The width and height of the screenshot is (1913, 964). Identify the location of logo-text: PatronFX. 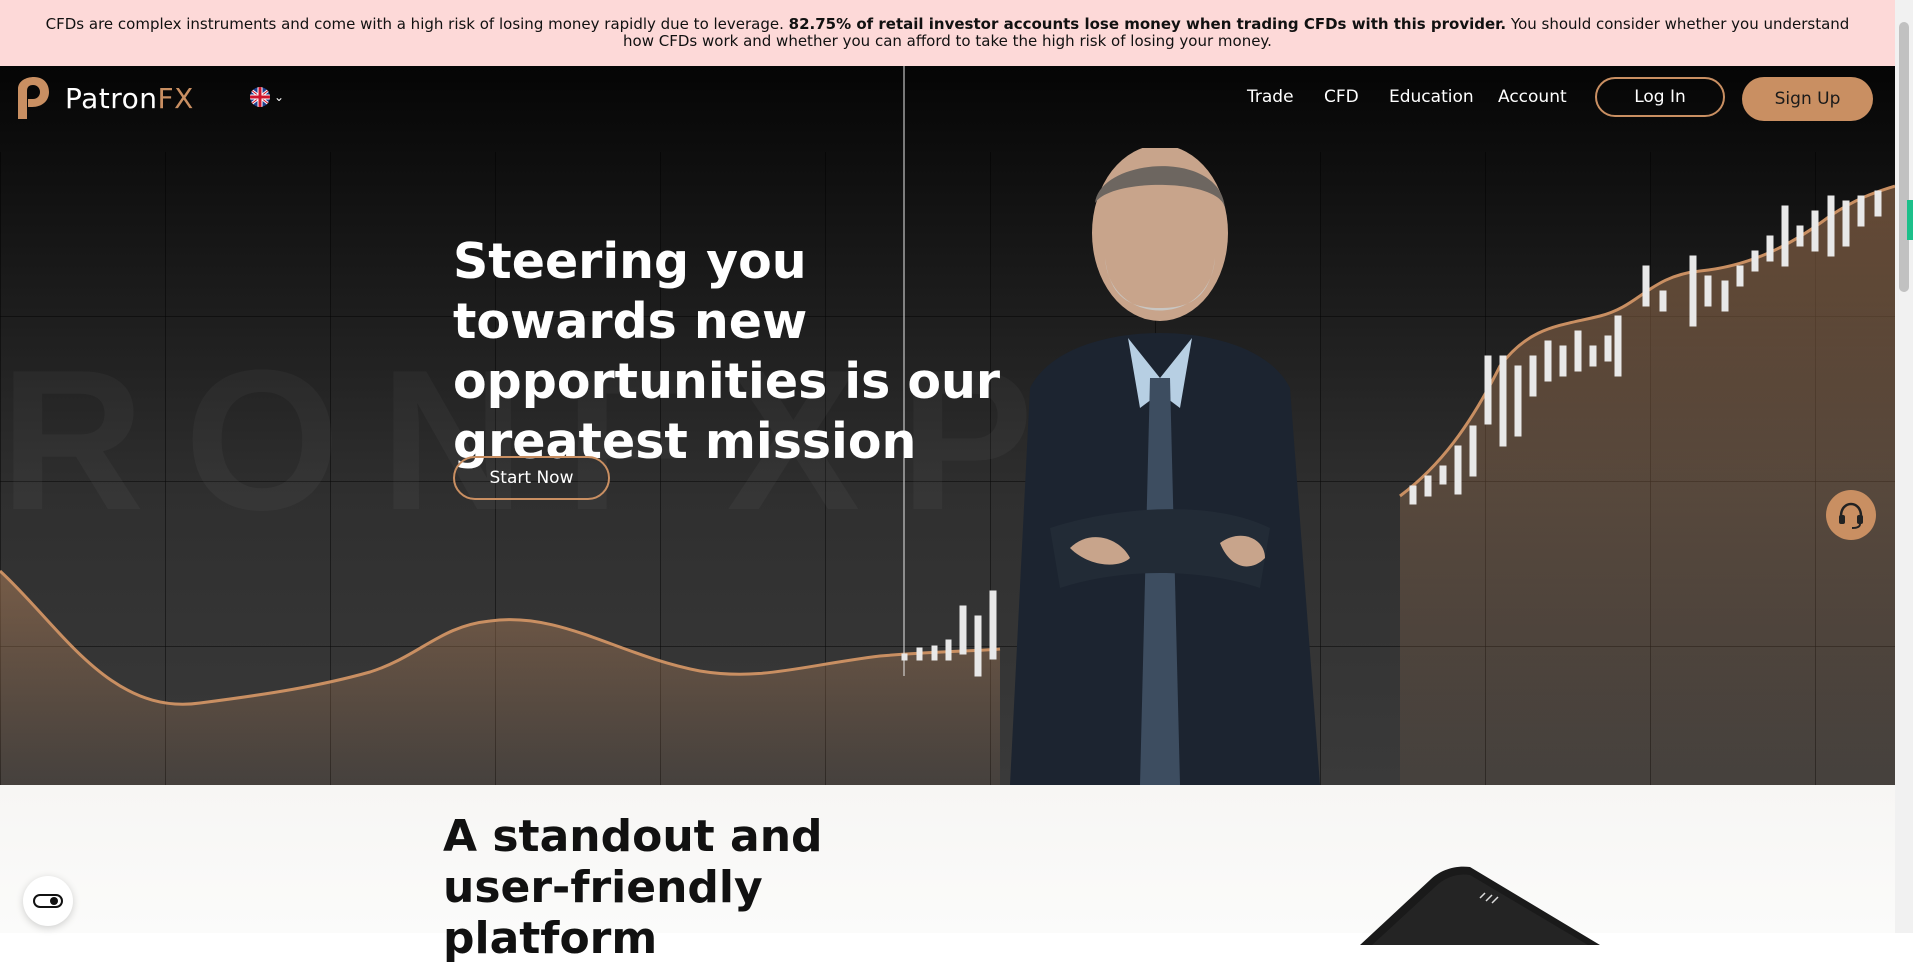
(129, 98).